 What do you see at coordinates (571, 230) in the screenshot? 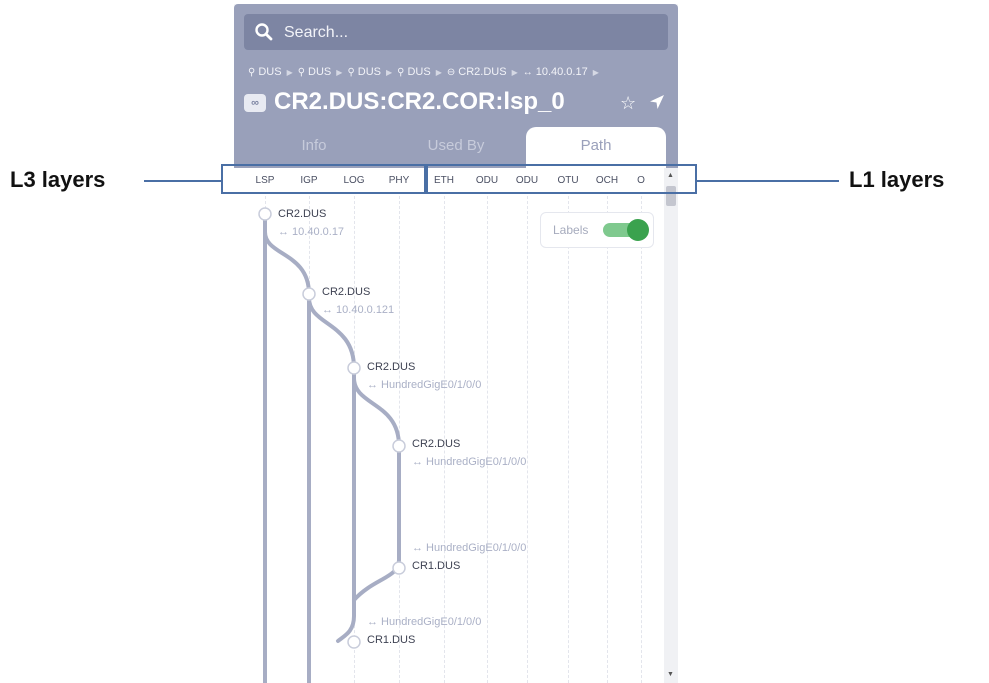
I see `labels-toggle-label: Labels` at bounding box center [571, 230].